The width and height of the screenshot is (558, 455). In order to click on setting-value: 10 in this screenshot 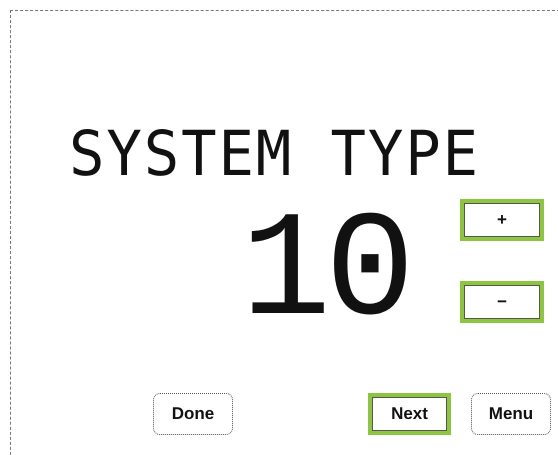, I will do `click(325, 274)`.